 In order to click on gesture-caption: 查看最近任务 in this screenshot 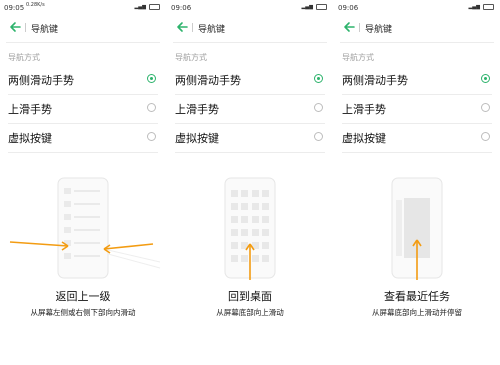, I will do `click(417, 296)`.